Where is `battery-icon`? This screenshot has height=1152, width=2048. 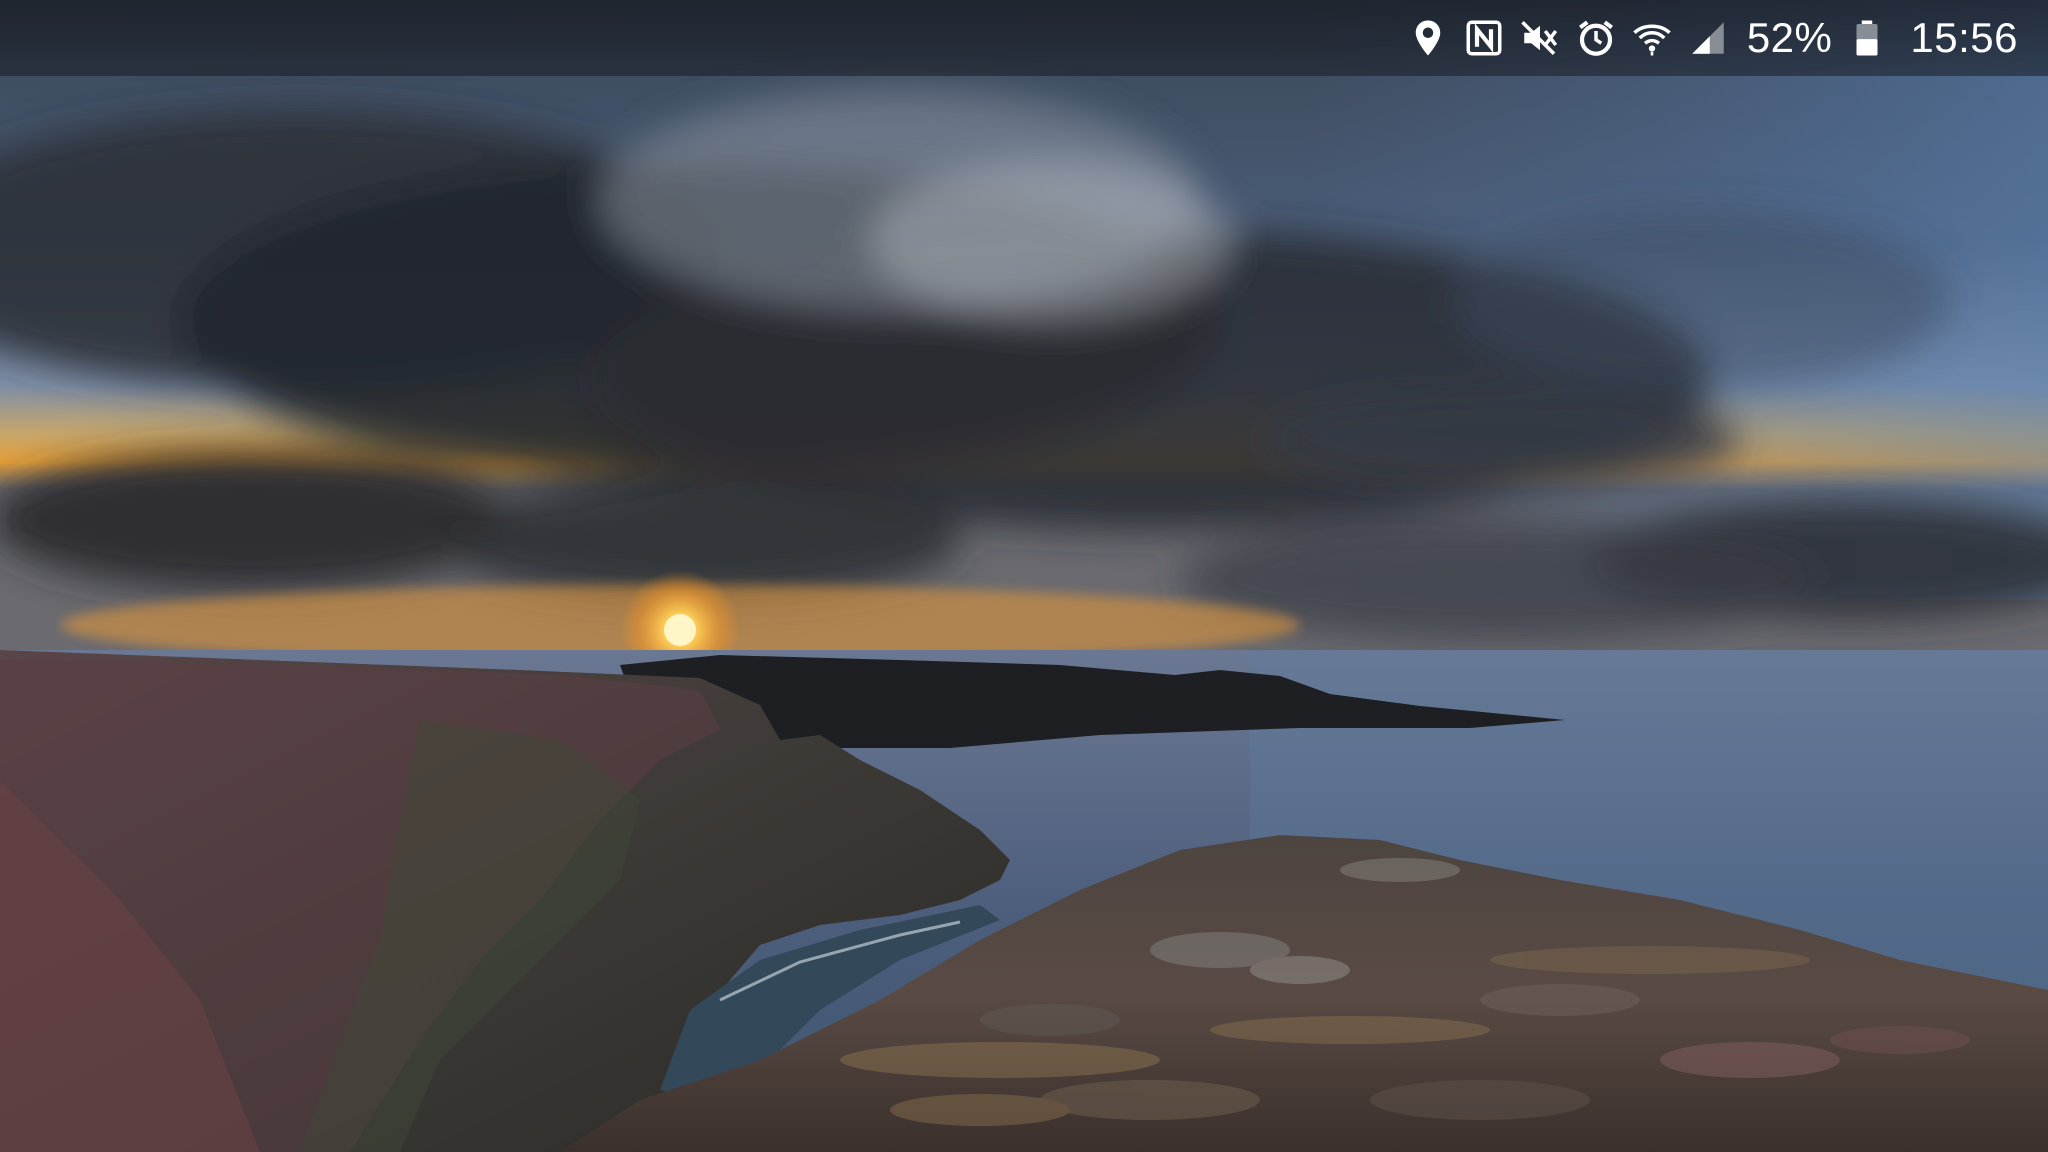 battery-icon is located at coordinates (1867, 38).